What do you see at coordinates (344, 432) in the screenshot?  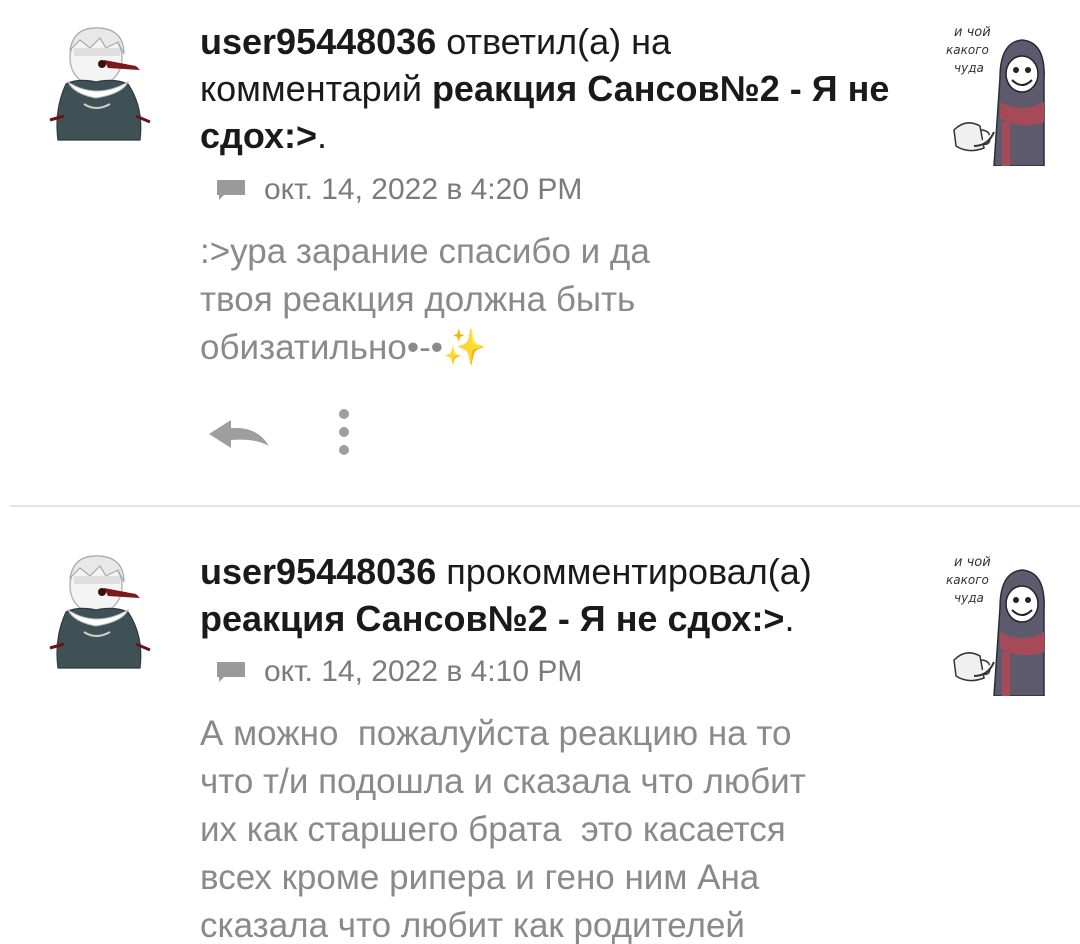 I see `more-options-icon` at bounding box center [344, 432].